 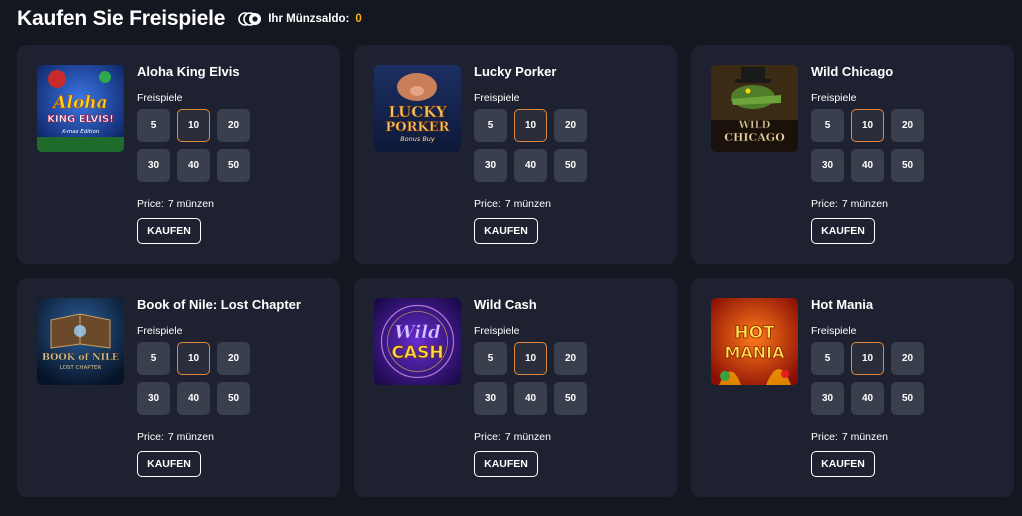 What do you see at coordinates (842, 304) in the screenshot?
I see `game-title: Hot Mania` at bounding box center [842, 304].